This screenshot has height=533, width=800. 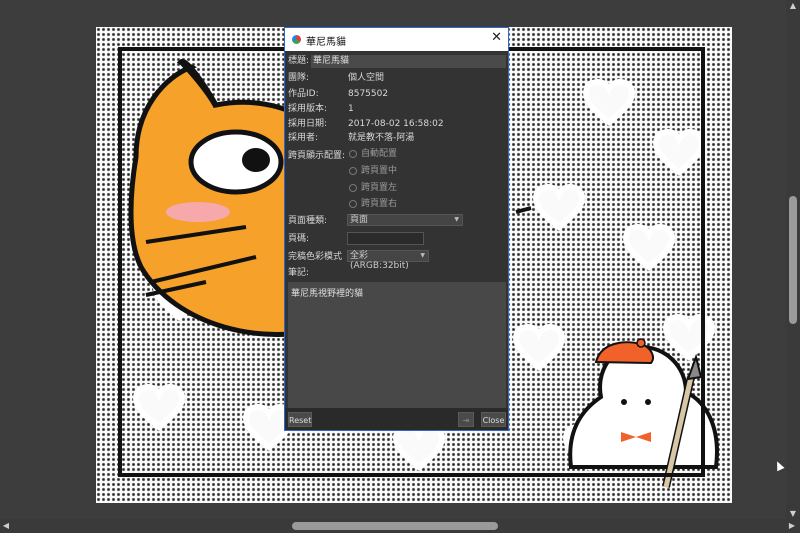 What do you see at coordinates (381, 138) in the screenshot?
I see `adopter-value: 就是教不落-阿湯` at bounding box center [381, 138].